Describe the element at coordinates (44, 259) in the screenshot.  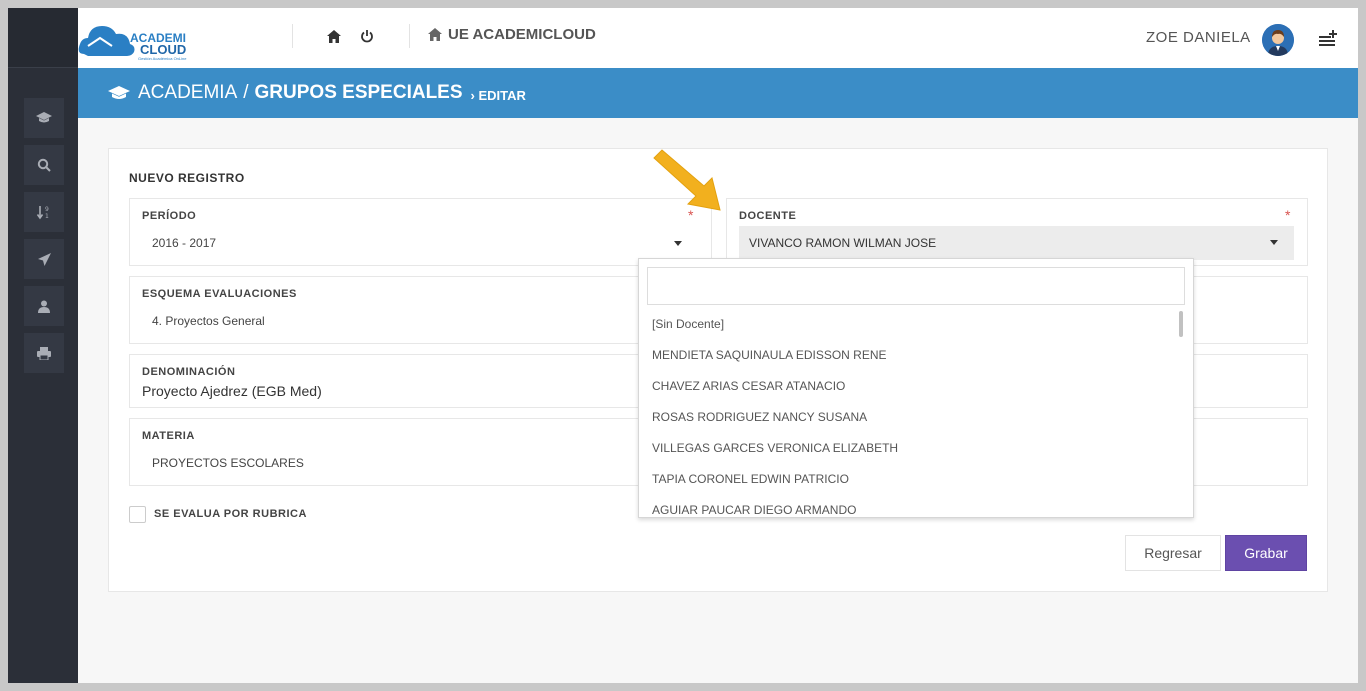
I see `paper-plane-icon` at that location.